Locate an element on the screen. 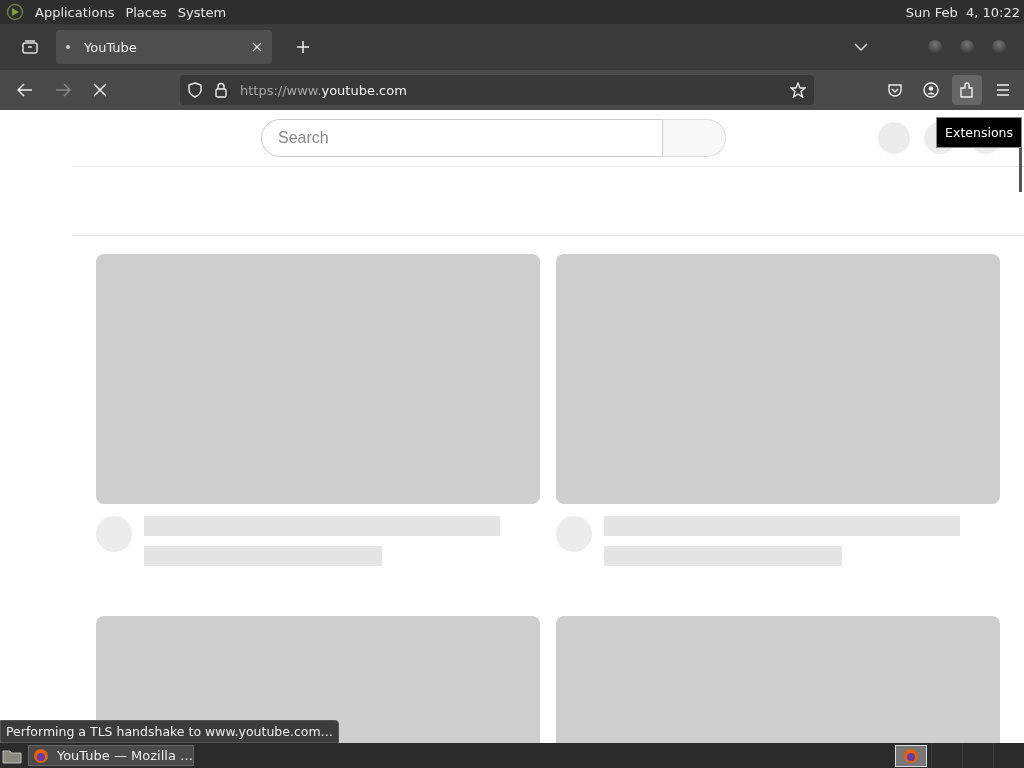 The image size is (1024, 768). account-icon is located at coordinates (931, 90).